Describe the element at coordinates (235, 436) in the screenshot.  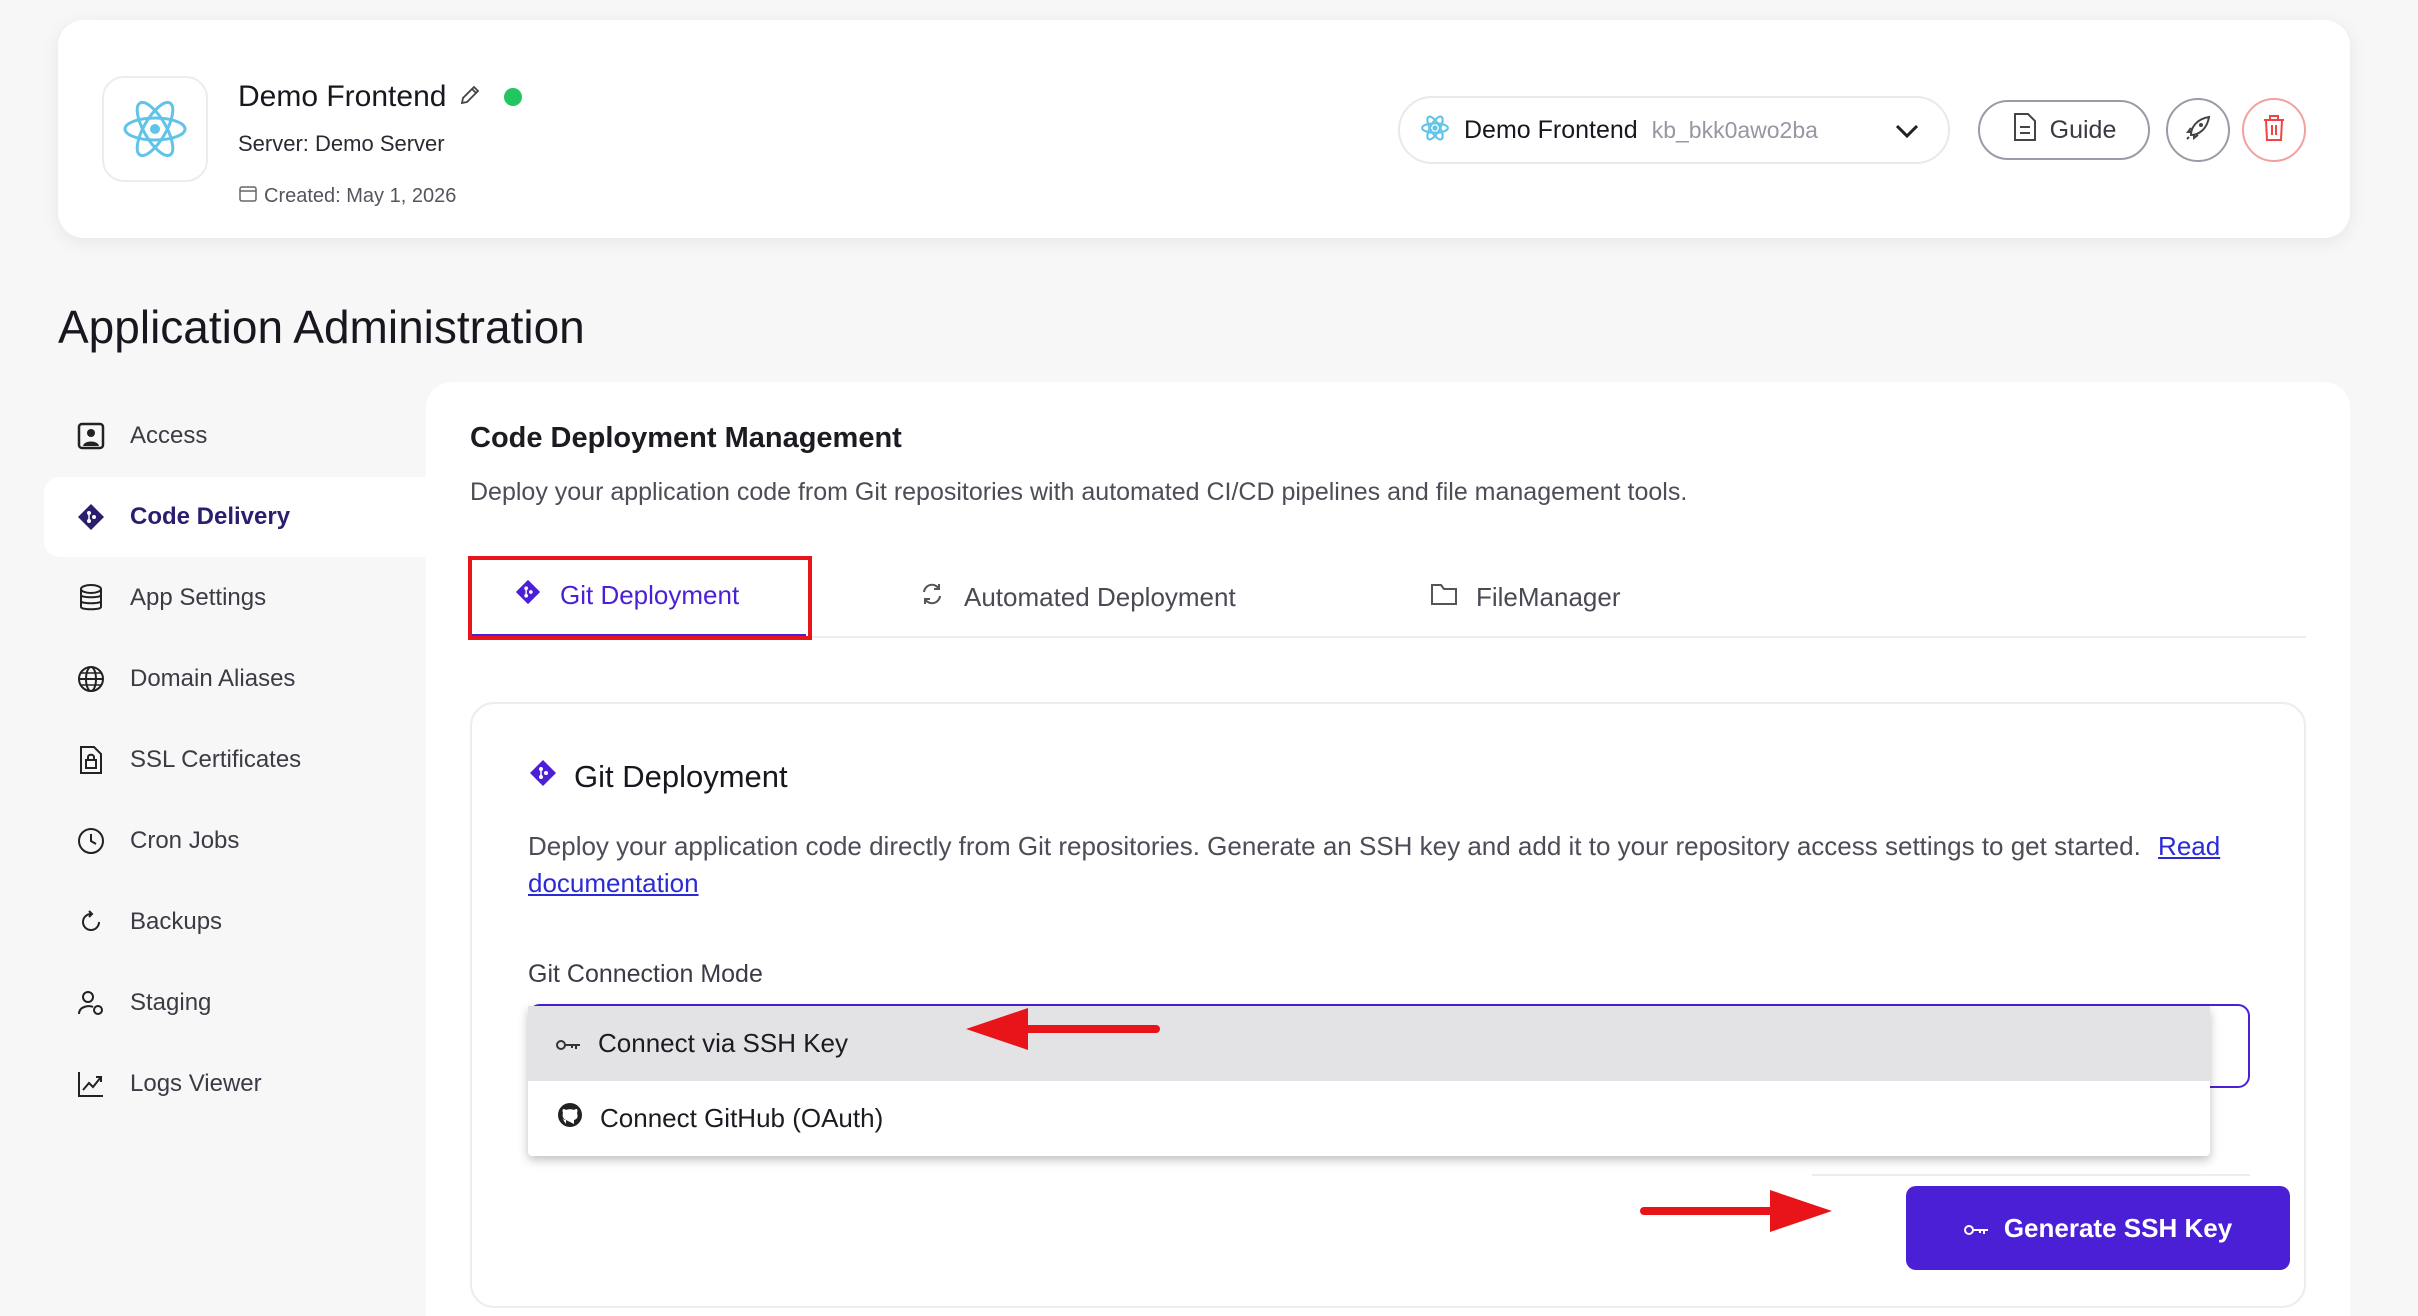
I see `sidebar-item-access: Access` at that location.